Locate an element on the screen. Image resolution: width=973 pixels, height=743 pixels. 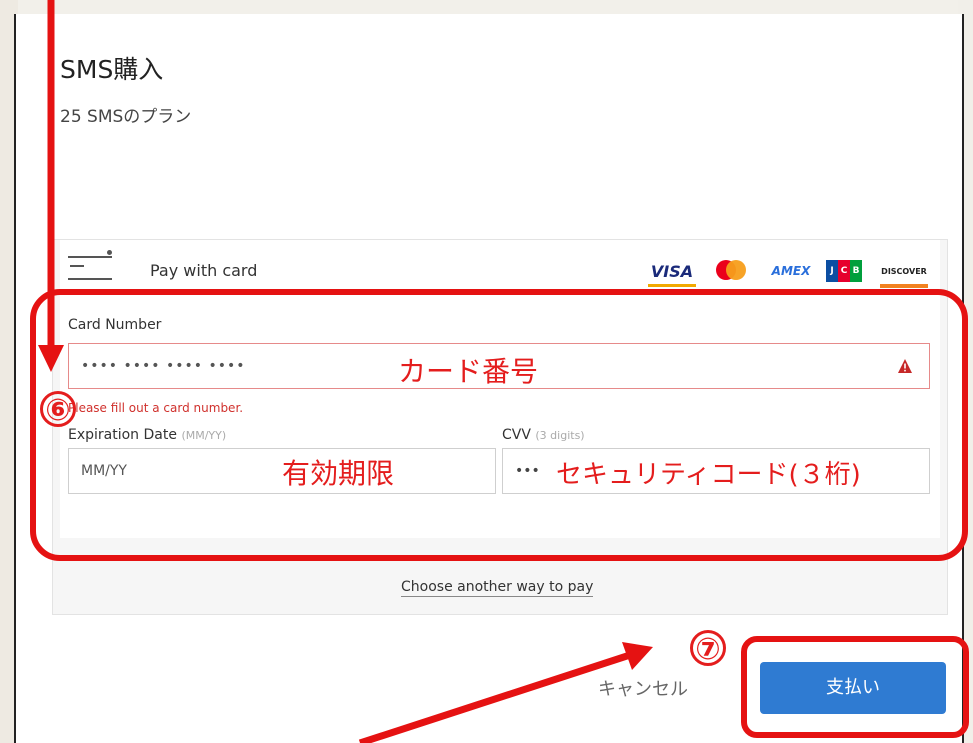
arrow-down-icon is located at coordinates (51, 186).